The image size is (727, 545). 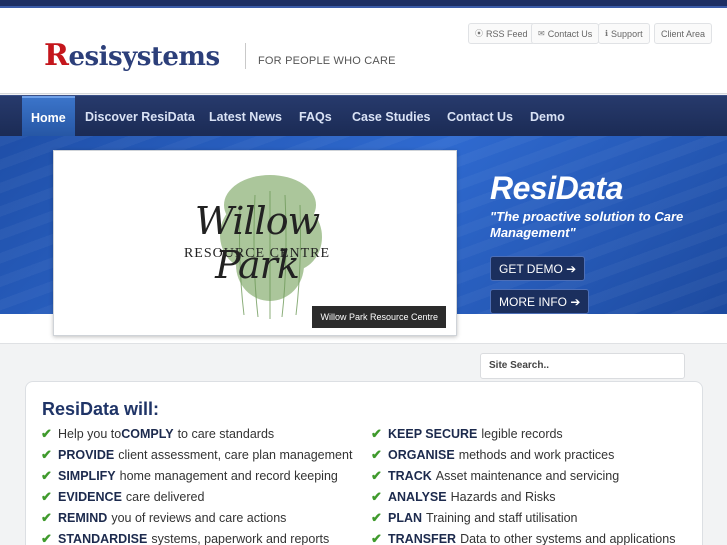 What do you see at coordinates (582, 366) in the screenshot?
I see `site-search-input: Site Search..` at bounding box center [582, 366].